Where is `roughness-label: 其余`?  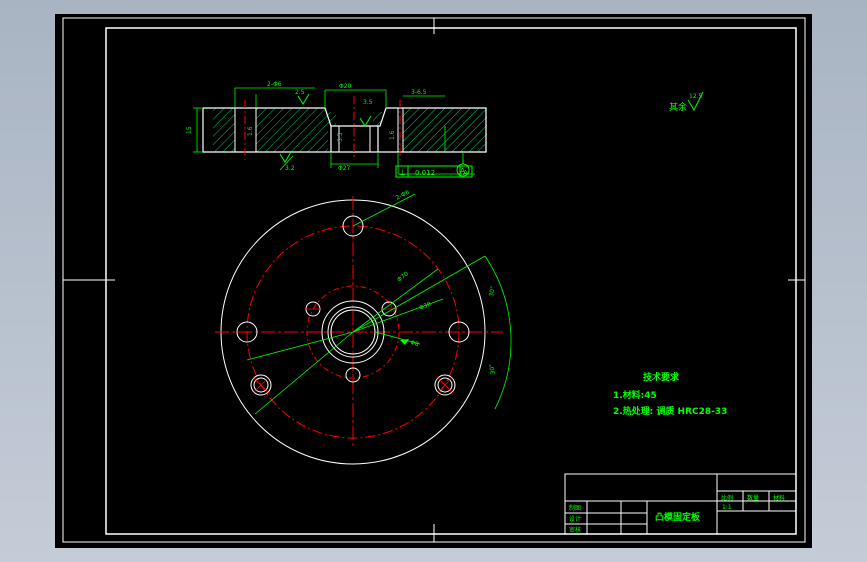
roughness-label: 其余 is located at coordinates (678, 107).